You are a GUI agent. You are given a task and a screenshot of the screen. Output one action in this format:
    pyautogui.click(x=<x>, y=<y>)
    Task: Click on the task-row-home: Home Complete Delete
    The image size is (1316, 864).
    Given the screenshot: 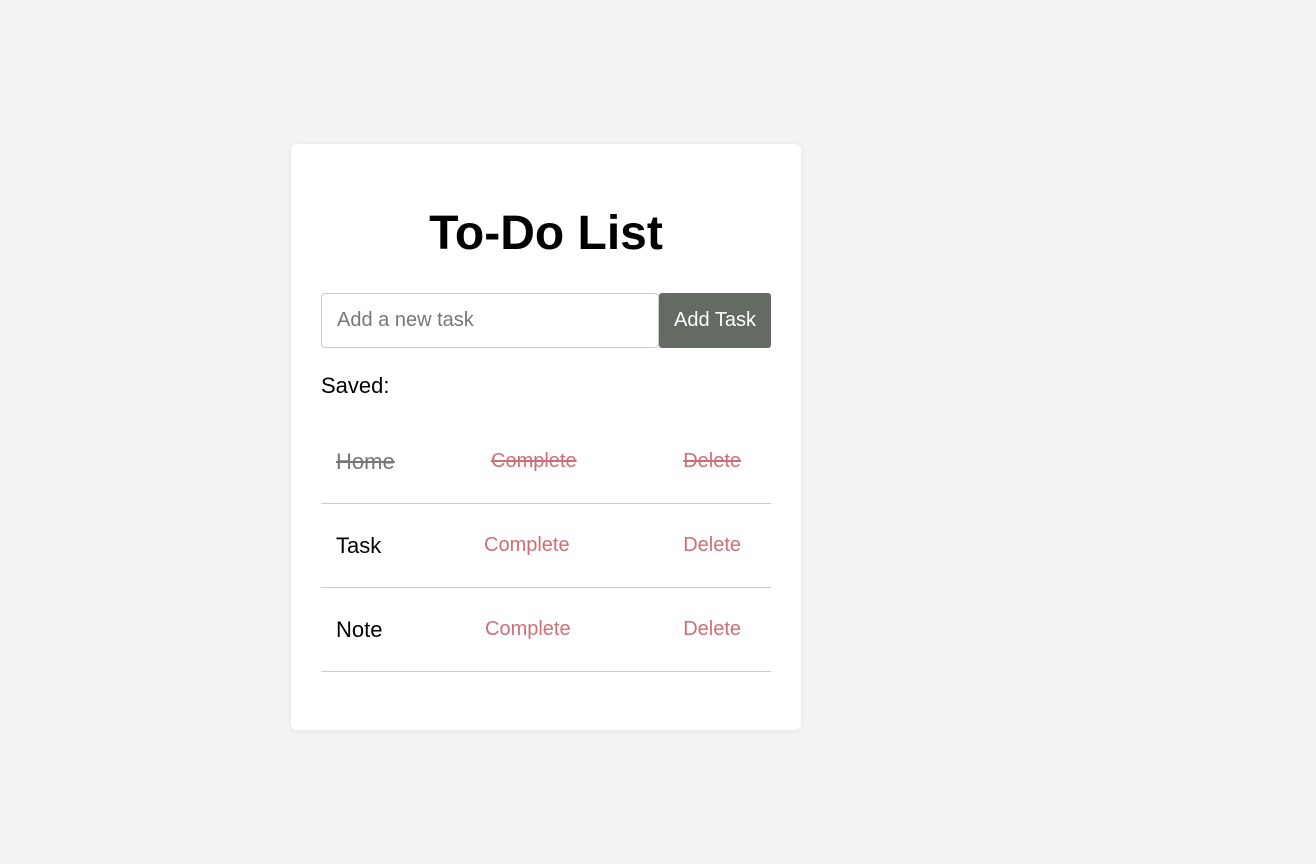 What is the action you would take?
    pyautogui.click(x=546, y=462)
    